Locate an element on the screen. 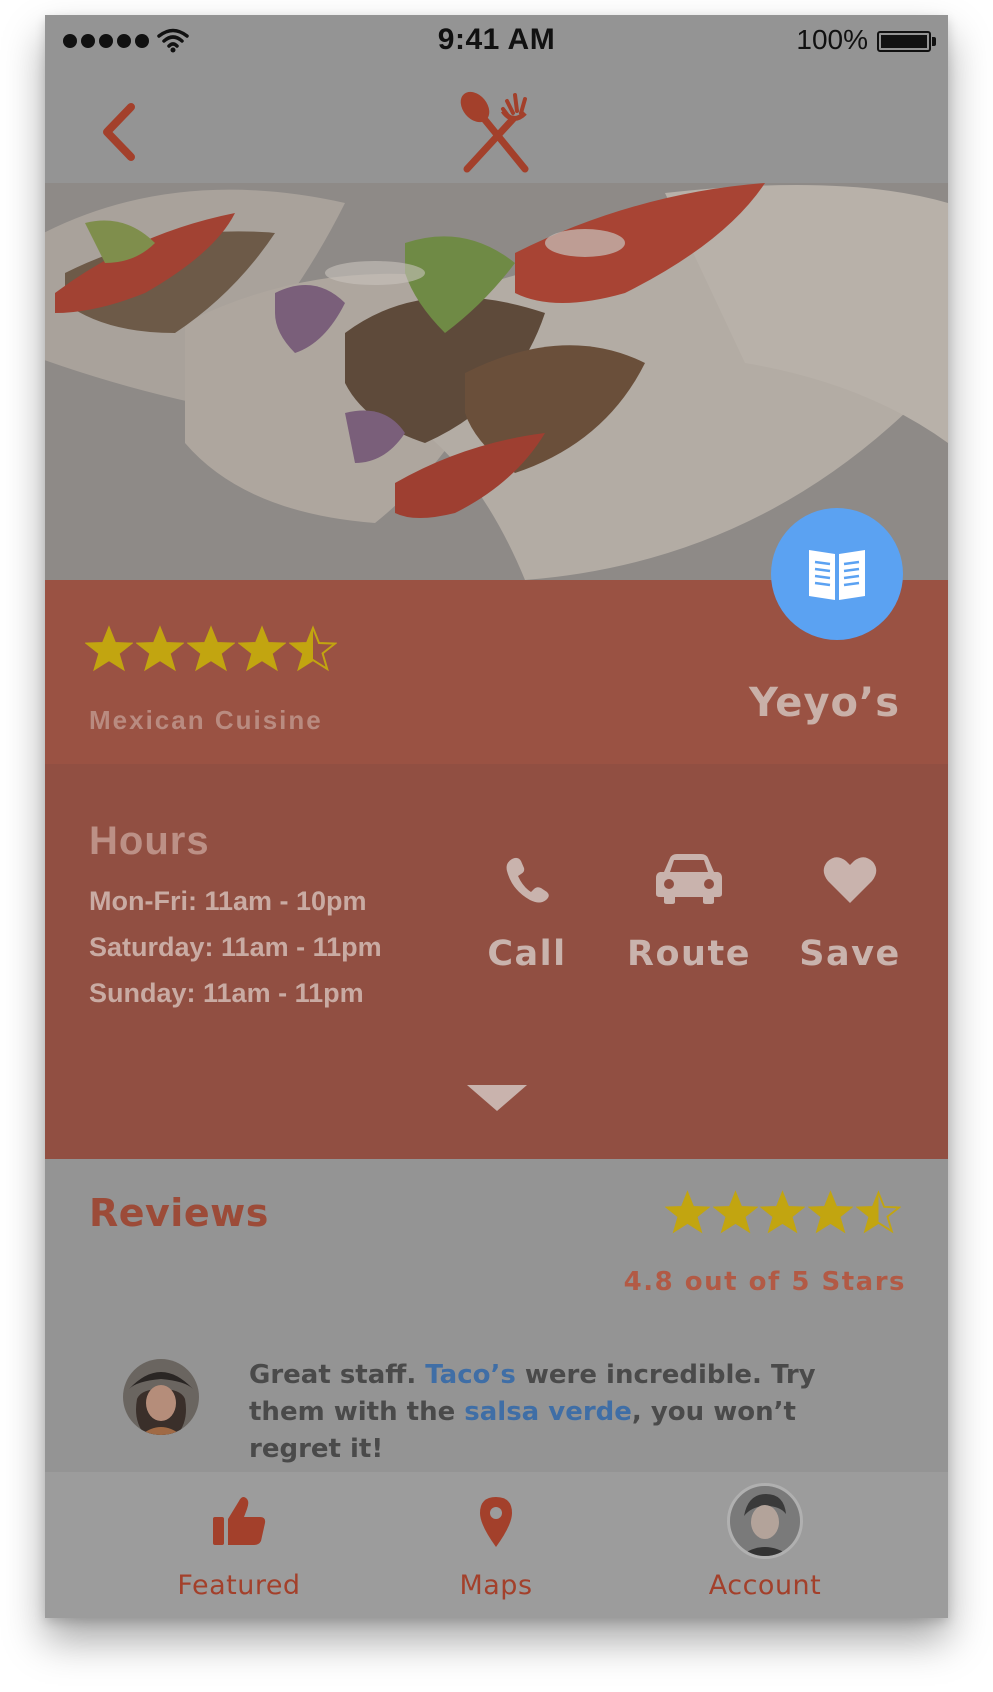  tab-maps: Maps is located at coordinates (496, 1545).